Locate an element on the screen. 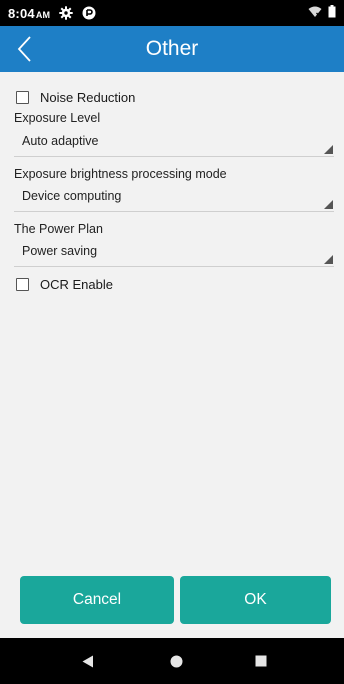 Image resolution: width=344 pixels, height=684 pixels. status-bar: 8:04AM is located at coordinates (172, 13).